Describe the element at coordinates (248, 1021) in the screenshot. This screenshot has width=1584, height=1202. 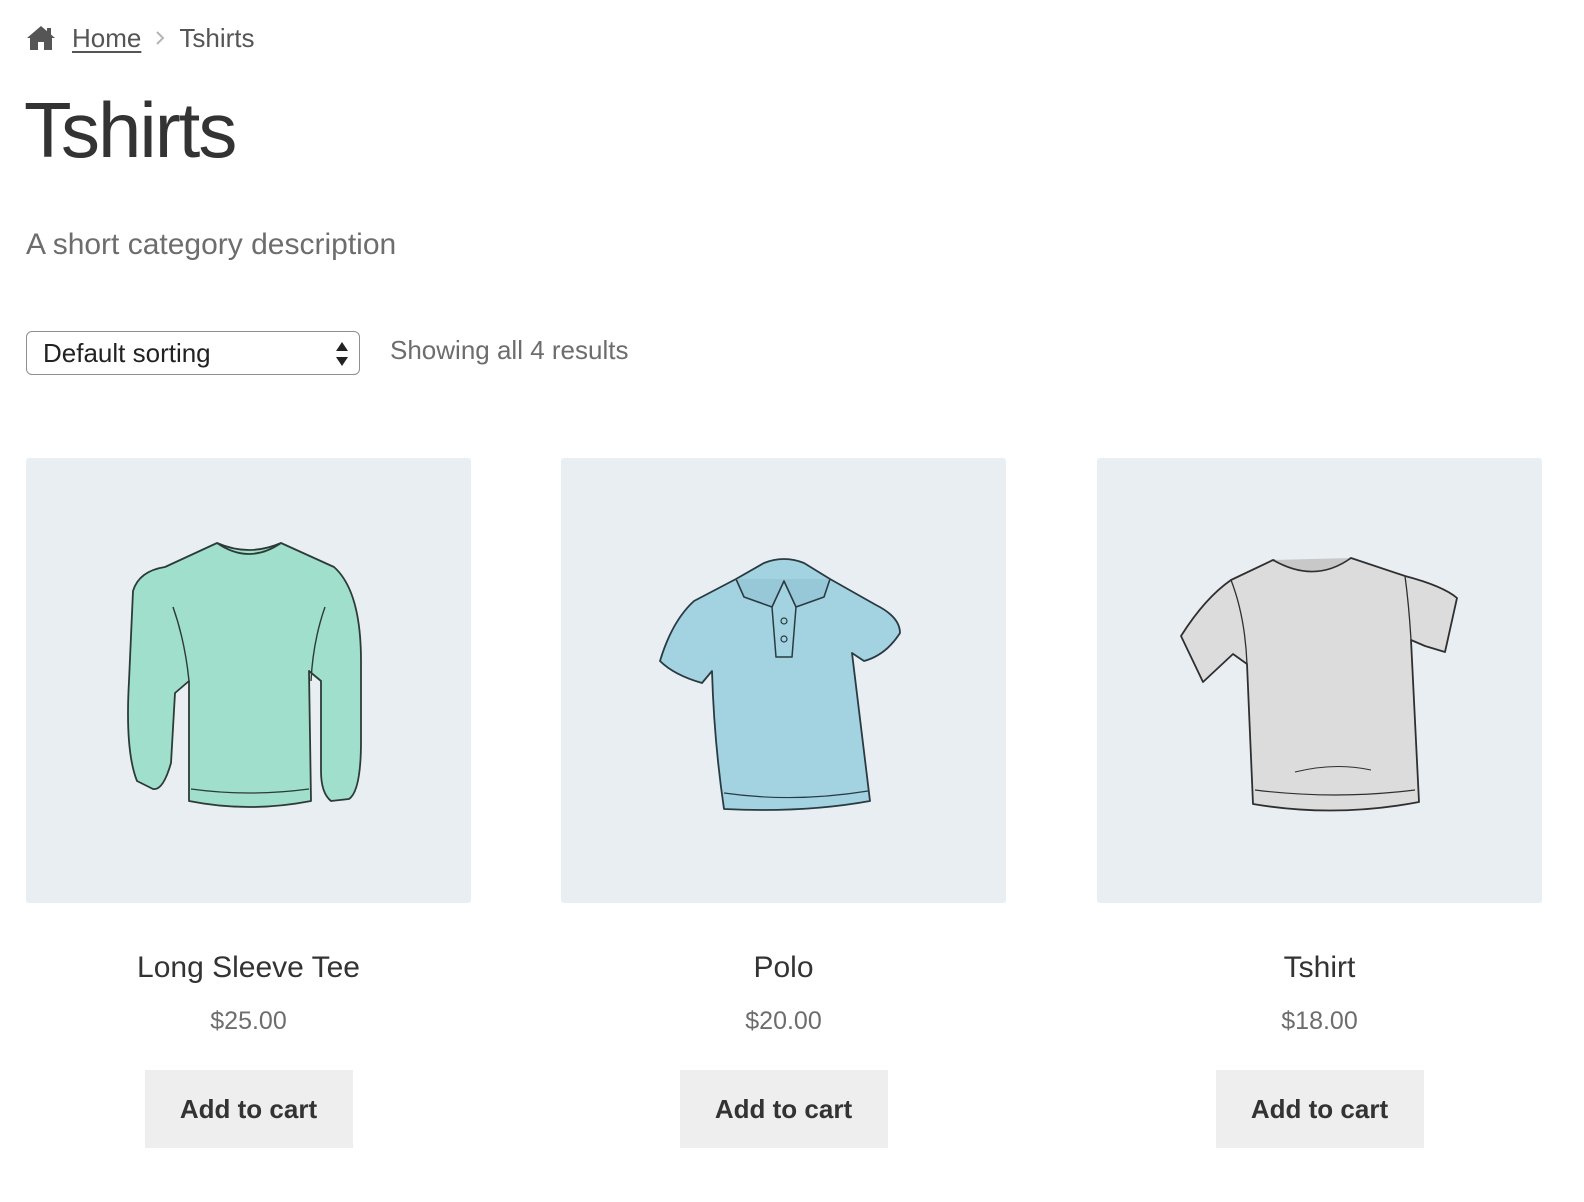
I see `product-price: $25.00` at that location.